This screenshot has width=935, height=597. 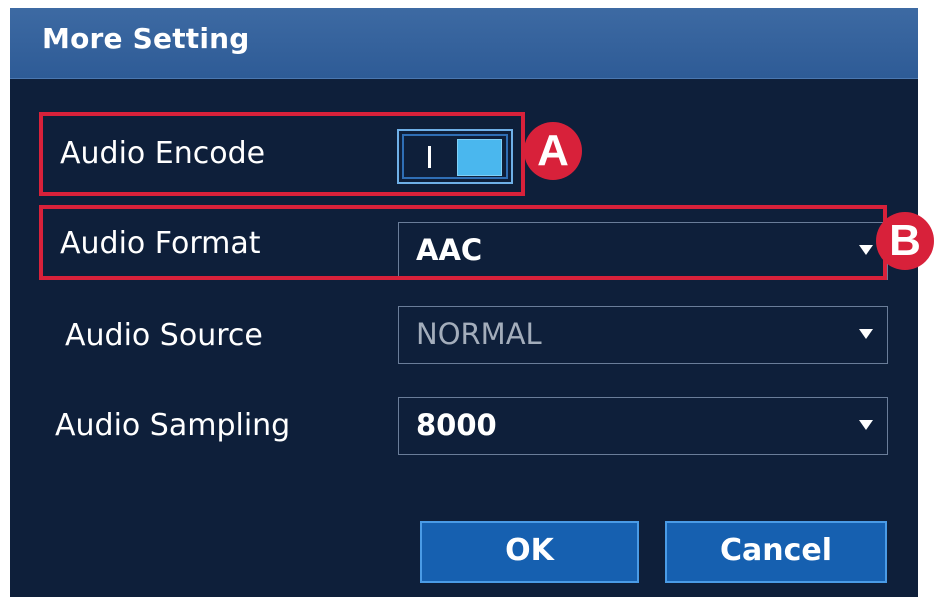 I want to click on annotation-badge-b: B, so click(x=905, y=241).